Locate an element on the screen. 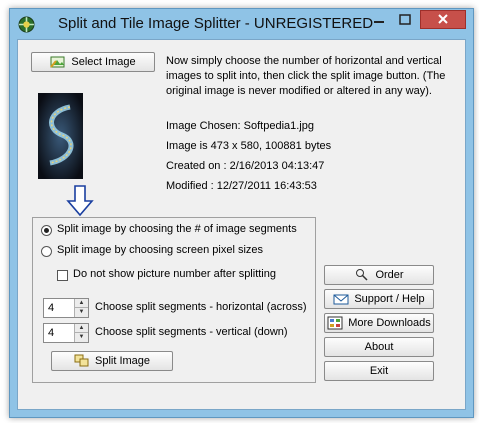  minimize-icon is located at coordinates (379, 19).